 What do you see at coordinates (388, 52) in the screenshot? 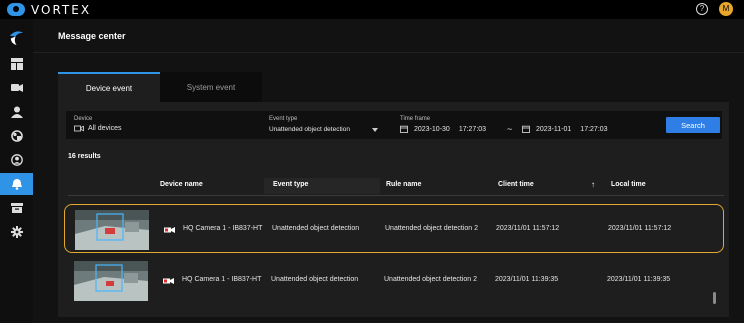
I see `header-divider` at bounding box center [388, 52].